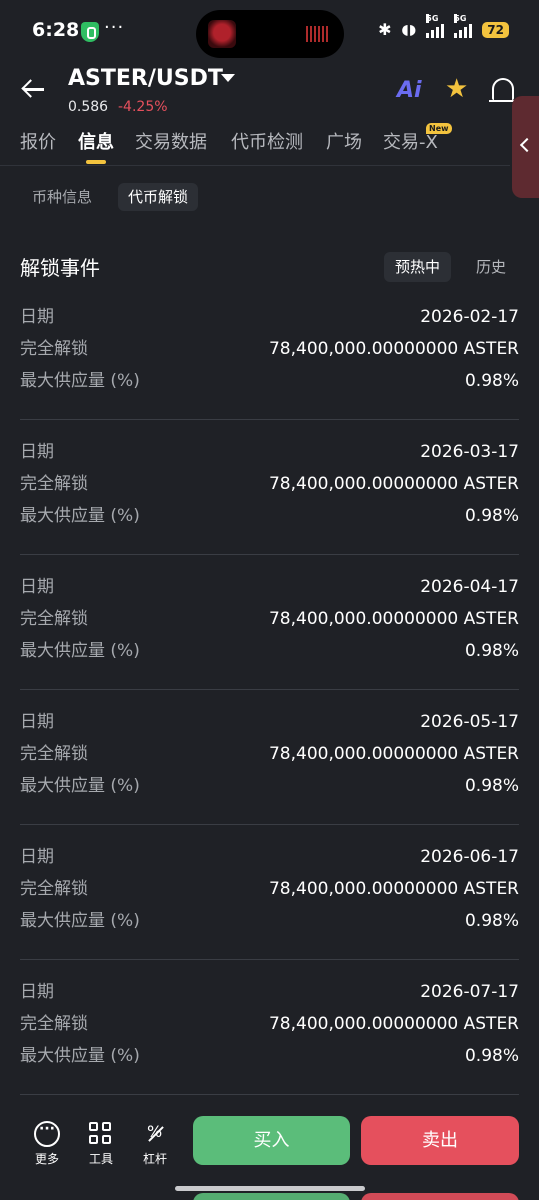 Image resolution: width=539 pixels, height=1200 pixels. What do you see at coordinates (114, 27) in the screenshot?
I see `status-more-icon: ···` at bounding box center [114, 27].